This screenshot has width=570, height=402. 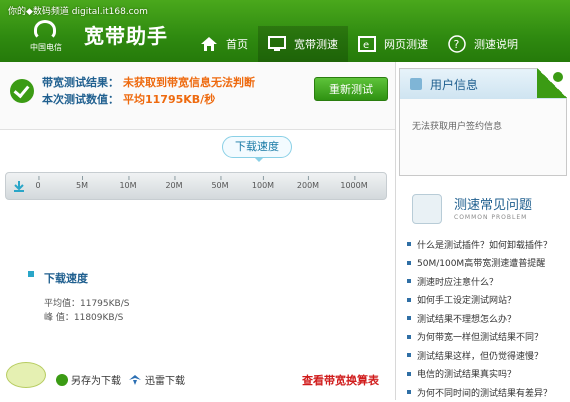 I want to click on collapse-icon, so click(x=558, y=77).